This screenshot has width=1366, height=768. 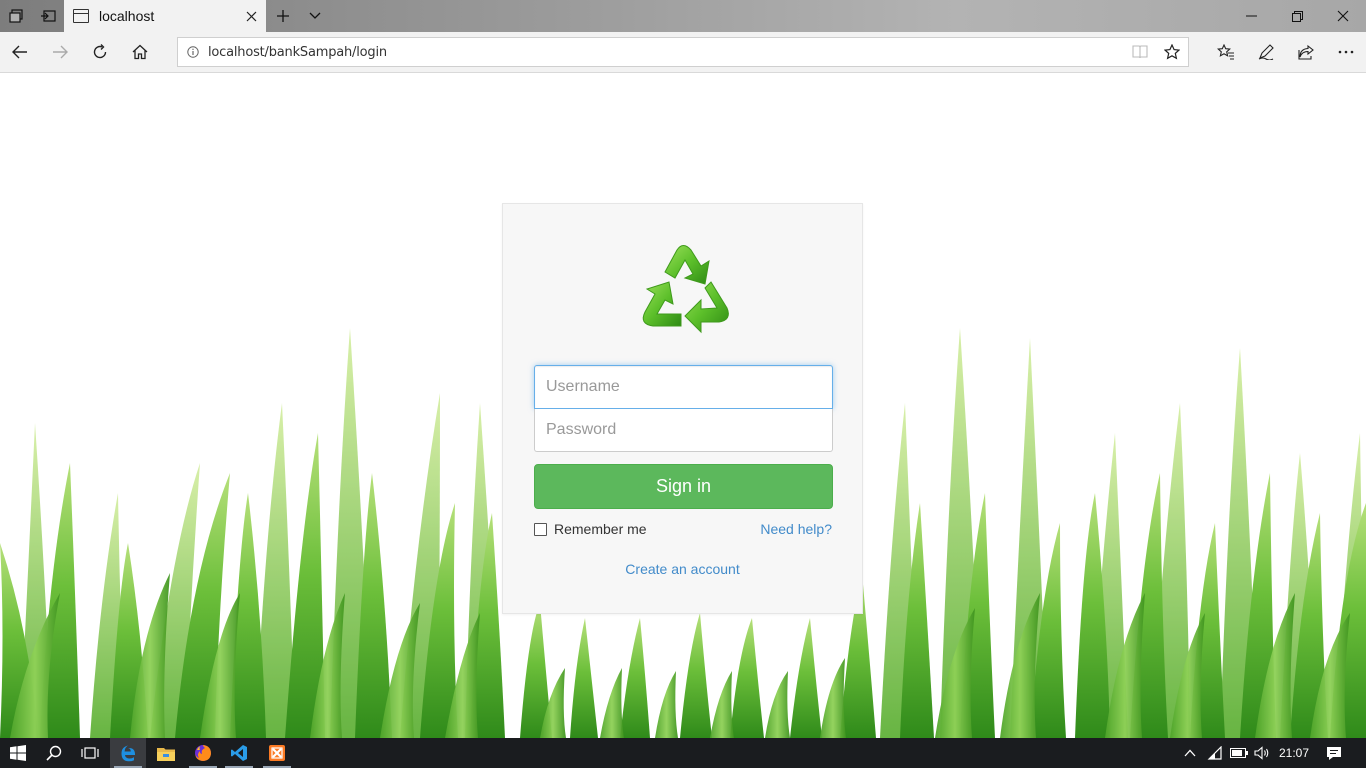 What do you see at coordinates (683, 486) in the screenshot?
I see `sign-in-button: Sign in` at bounding box center [683, 486].